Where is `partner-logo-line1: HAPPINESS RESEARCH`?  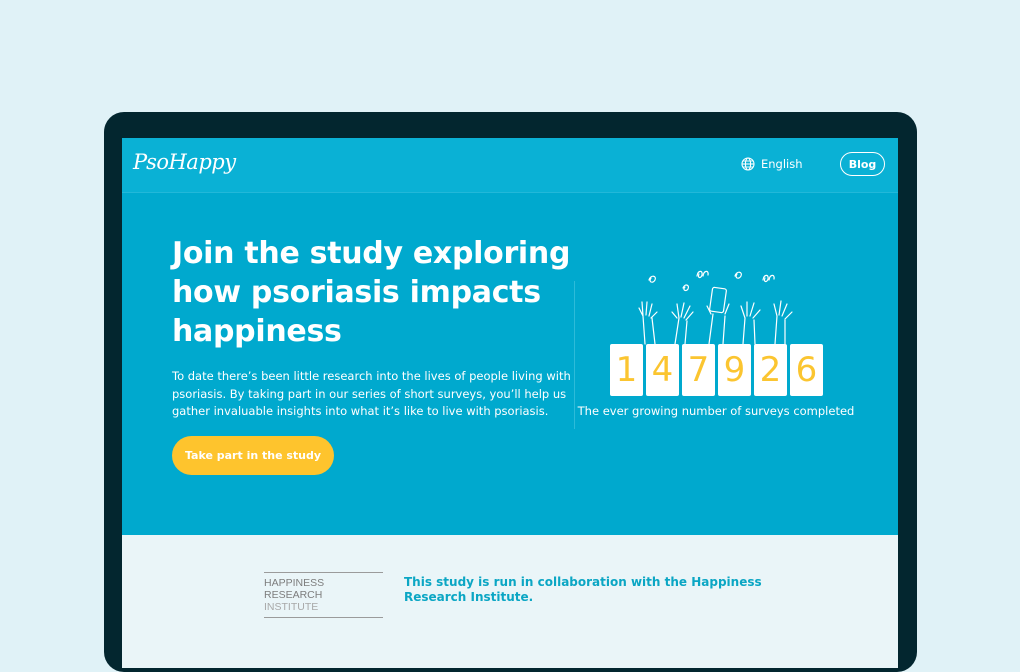 partner-logo-line1: HAPPINESS RESEARCH is located at coordinates (294, 589).